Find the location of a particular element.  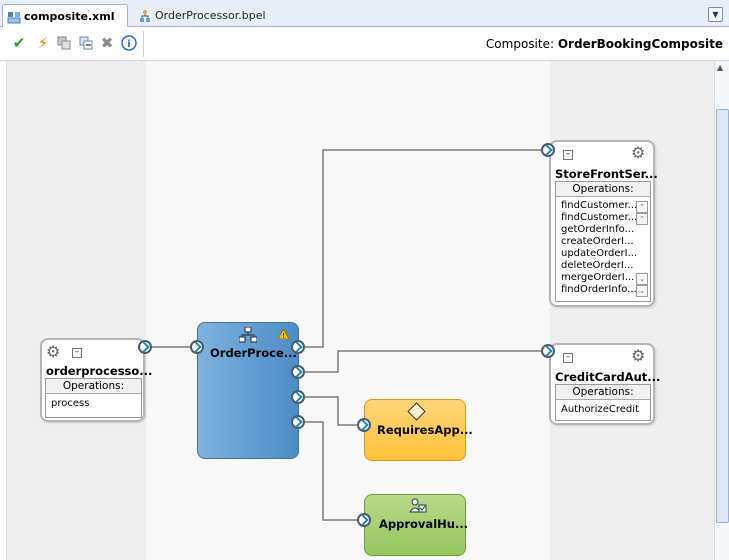

service-gear-icon: ⚙ is located at coordinates (53, 351).